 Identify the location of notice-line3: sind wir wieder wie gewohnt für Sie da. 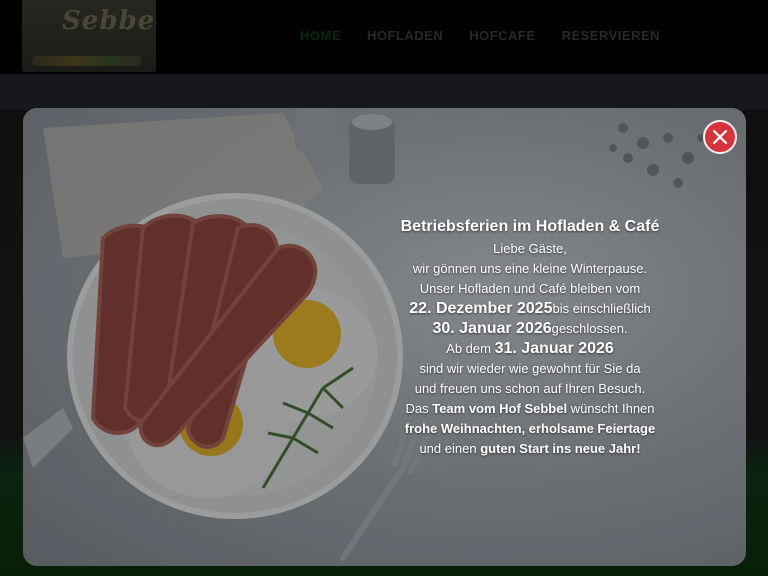
(530, 368).